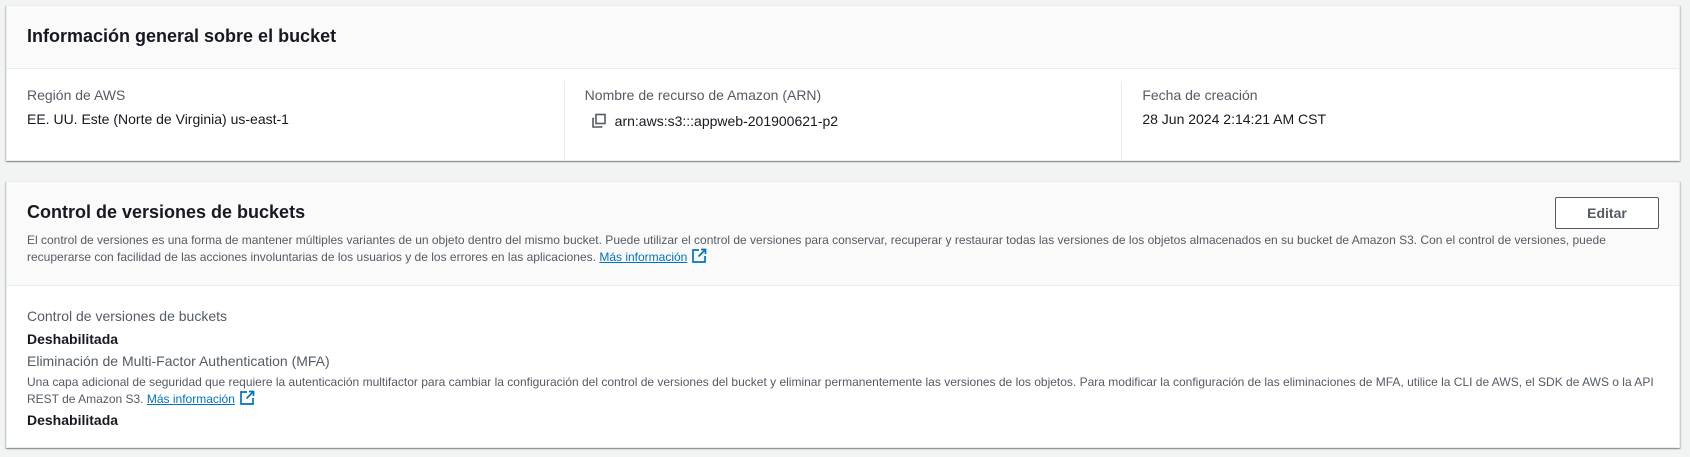 The height and width of the screenshot is (457, 1690). I want to click on bucket-overview-title: Información general sobre el bucket, so click(182, 36).